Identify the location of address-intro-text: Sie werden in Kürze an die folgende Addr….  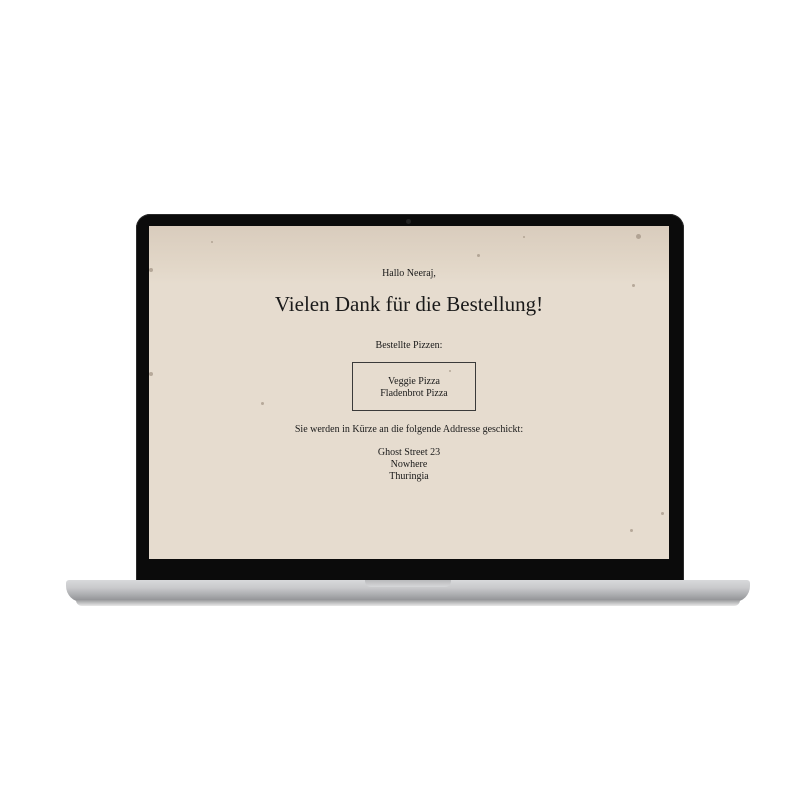
(409, 429).